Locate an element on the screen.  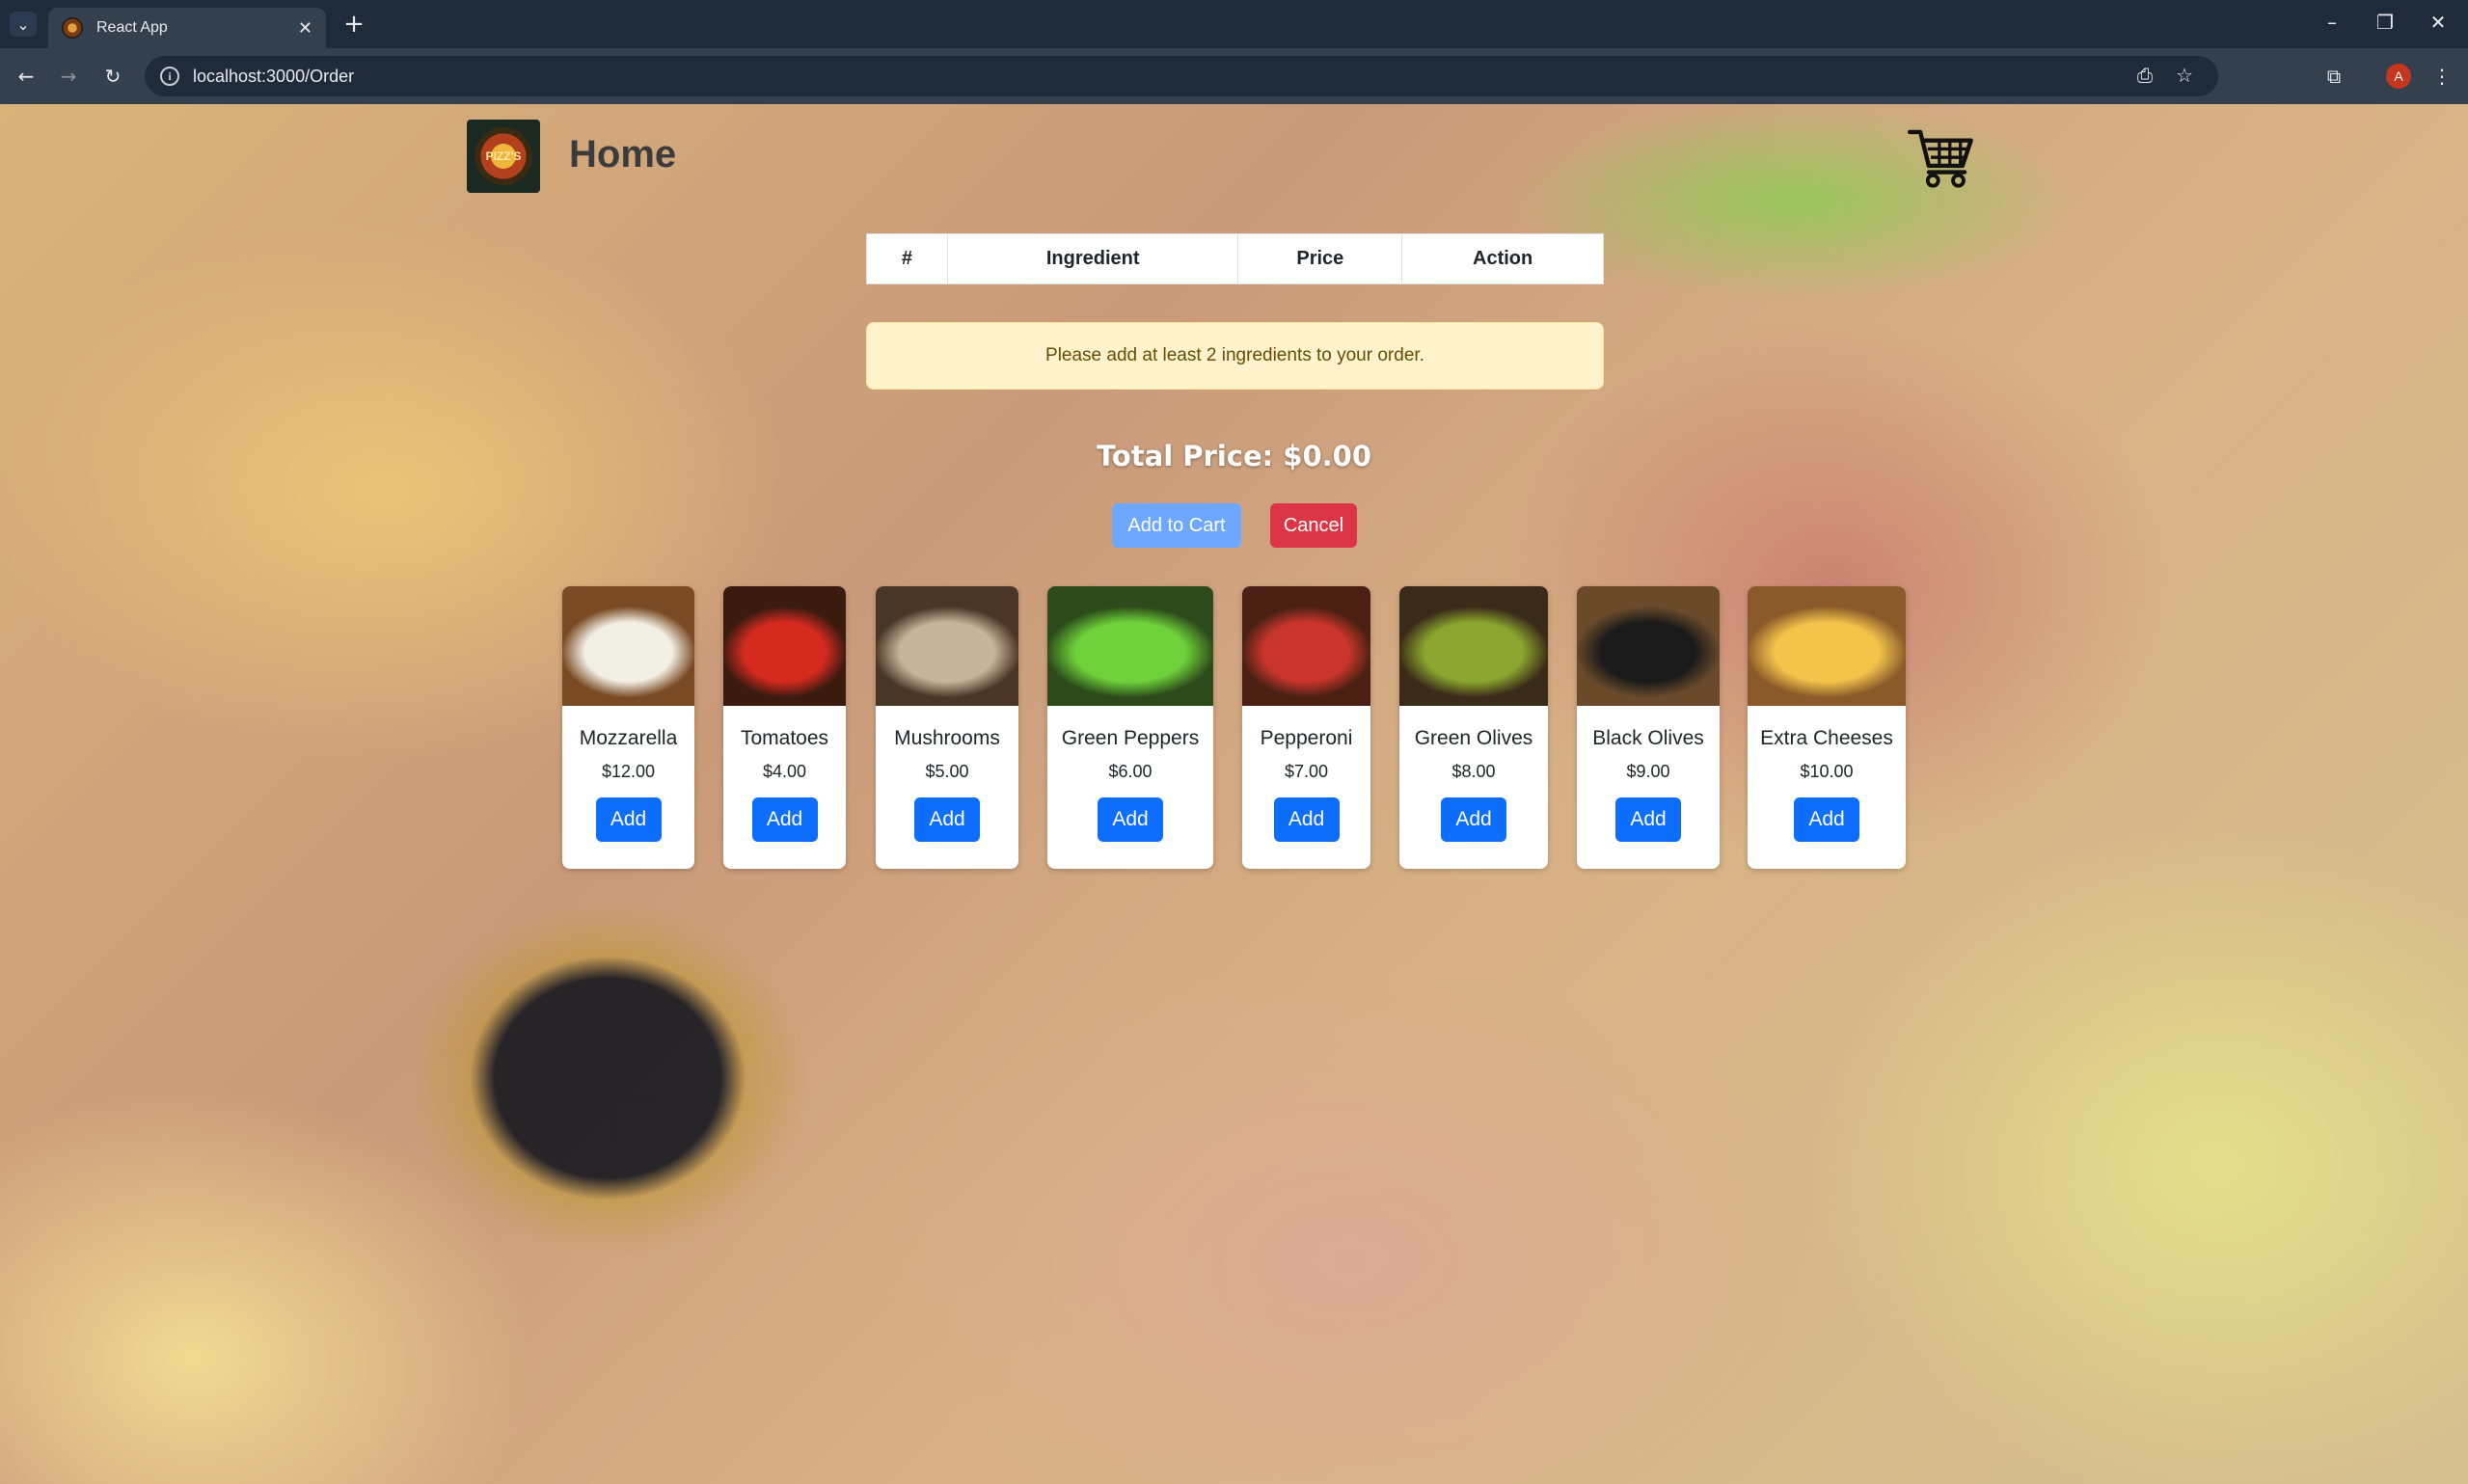
ingredient-price: $9.00 is located at coordinates (1648, 771).